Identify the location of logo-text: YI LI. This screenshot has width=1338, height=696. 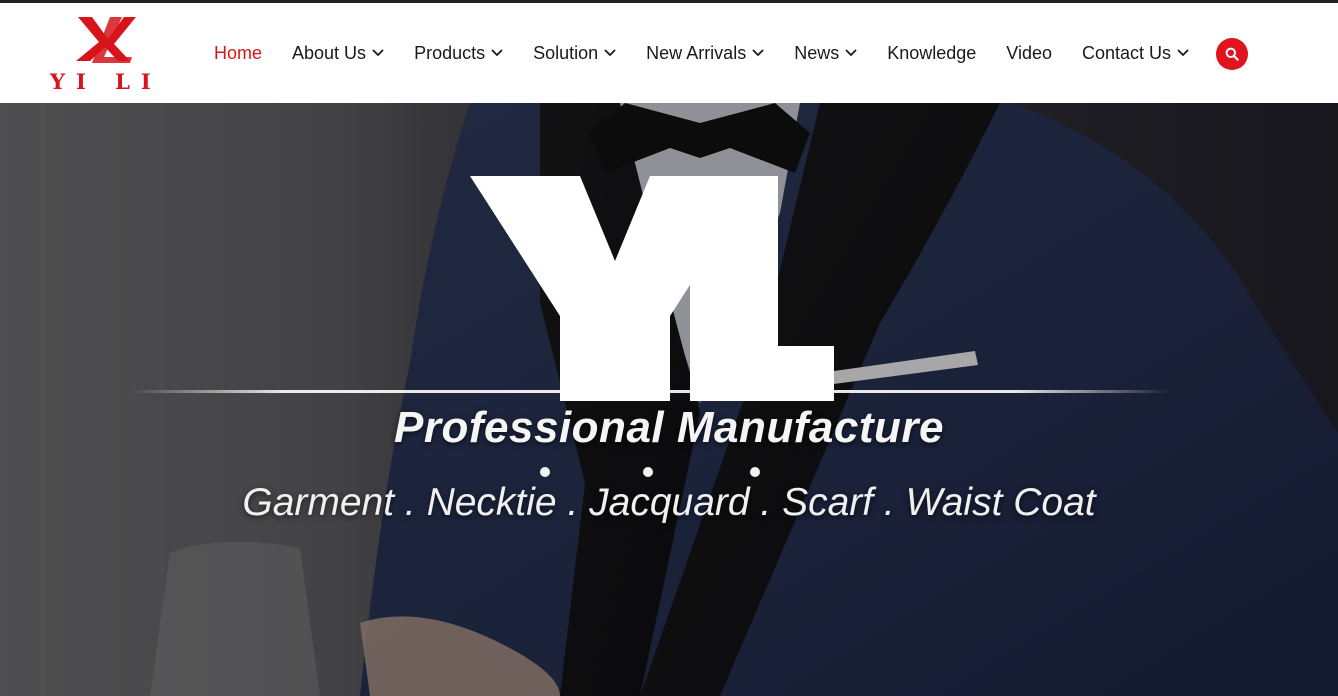
(106, 81).